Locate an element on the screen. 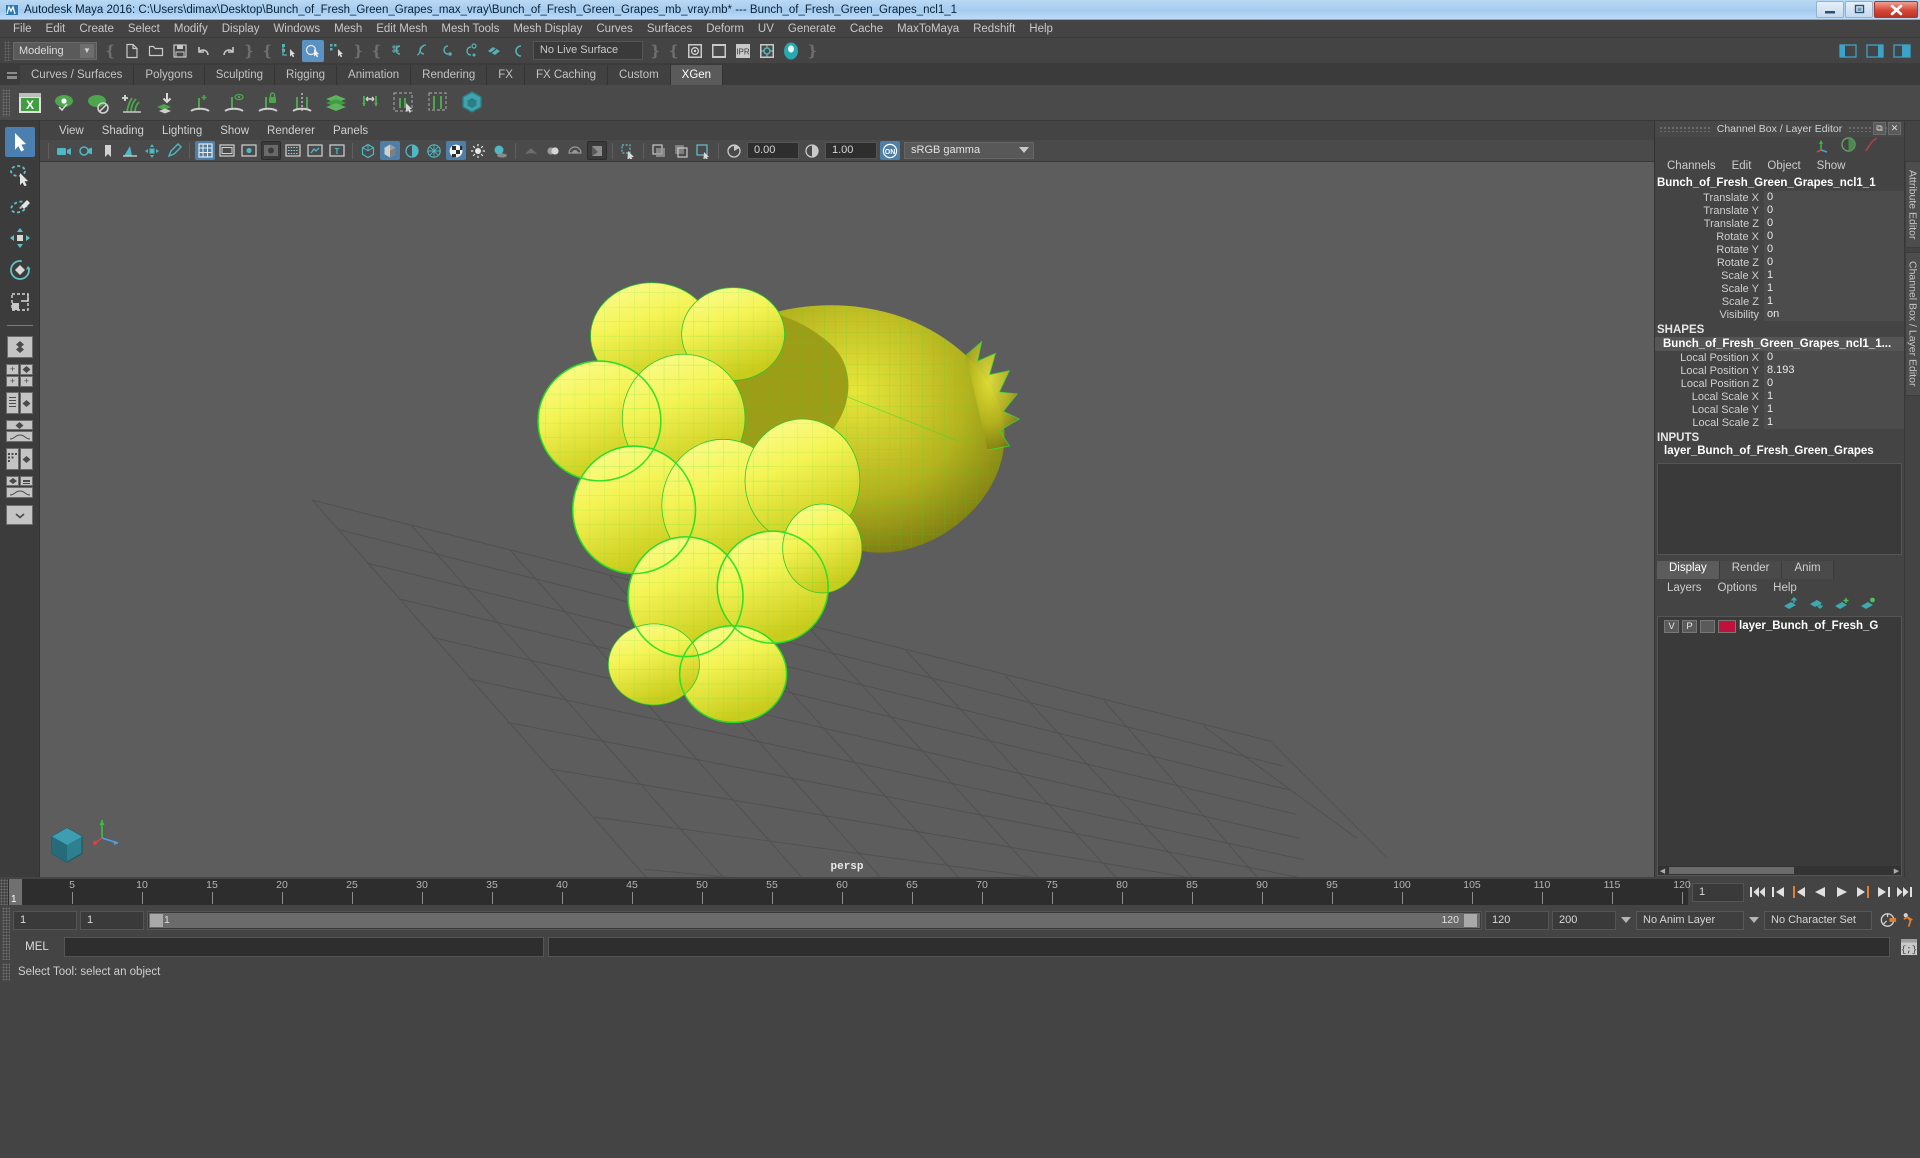 The width and height of the screenshot is (1920, 1158). range-handle-right is located at coordinates (1470, 920).